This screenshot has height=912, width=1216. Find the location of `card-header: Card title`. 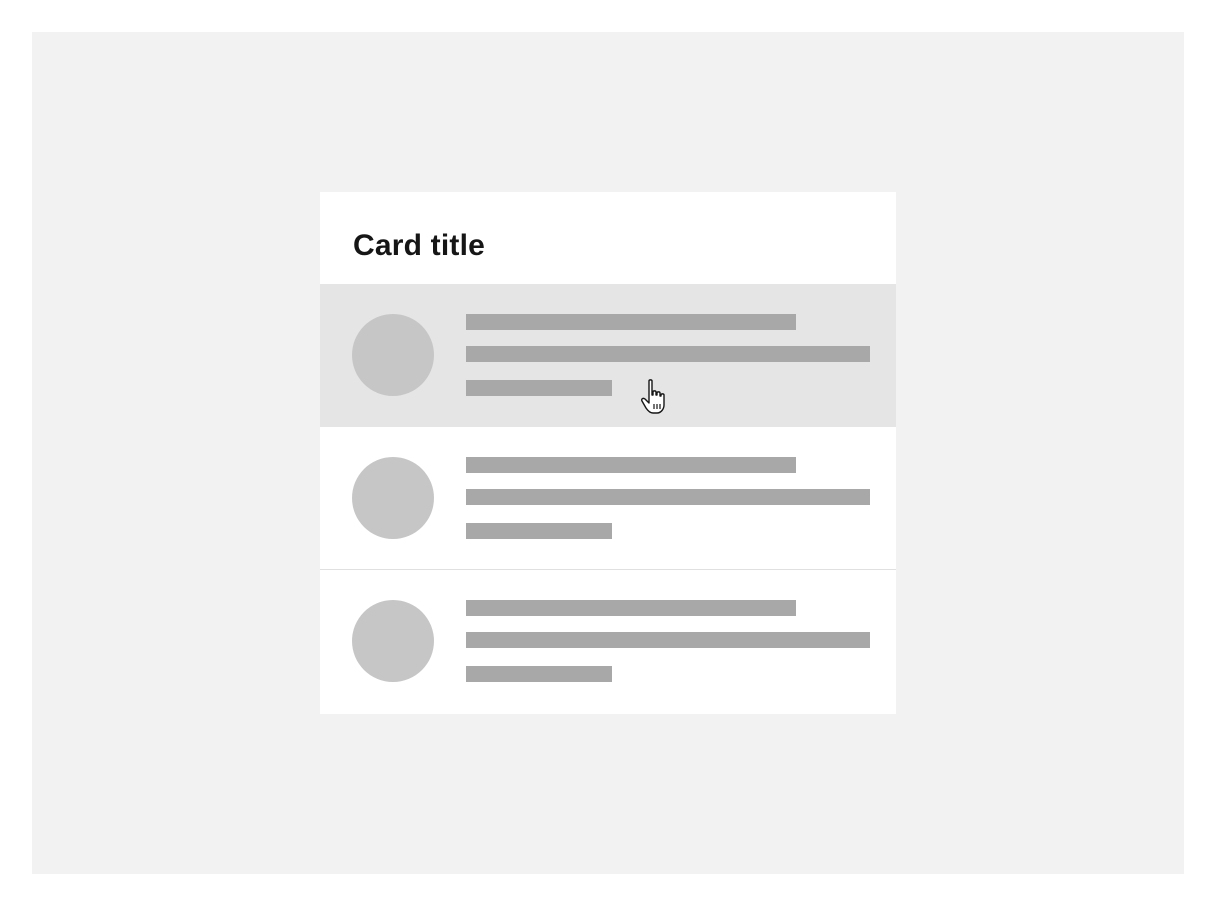

card-header: Card title is located at coordinates (608, 238).